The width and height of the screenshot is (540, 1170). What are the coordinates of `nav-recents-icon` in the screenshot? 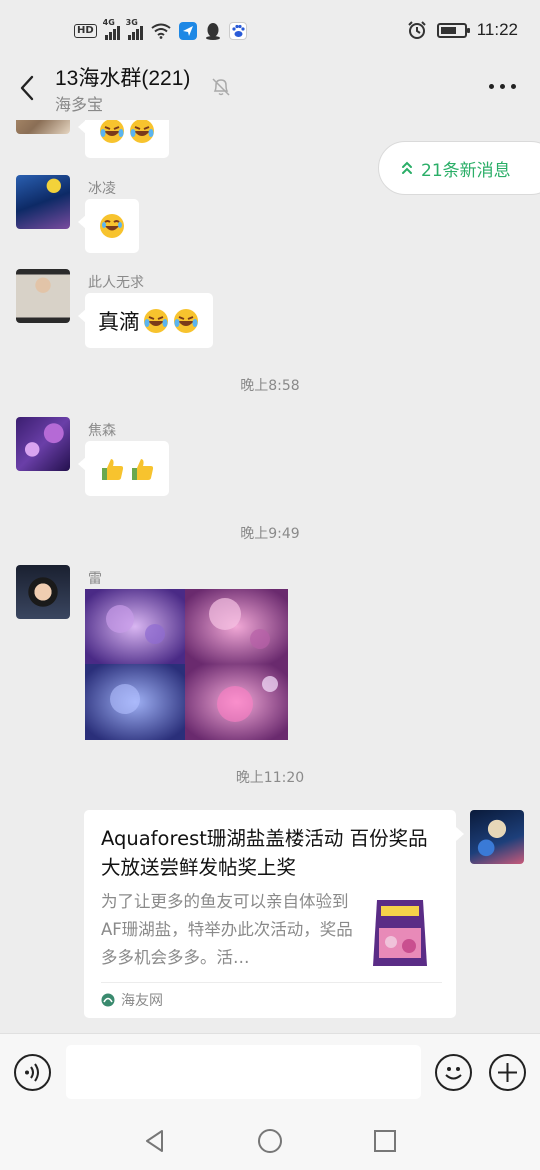 It's located at (385, 1141).